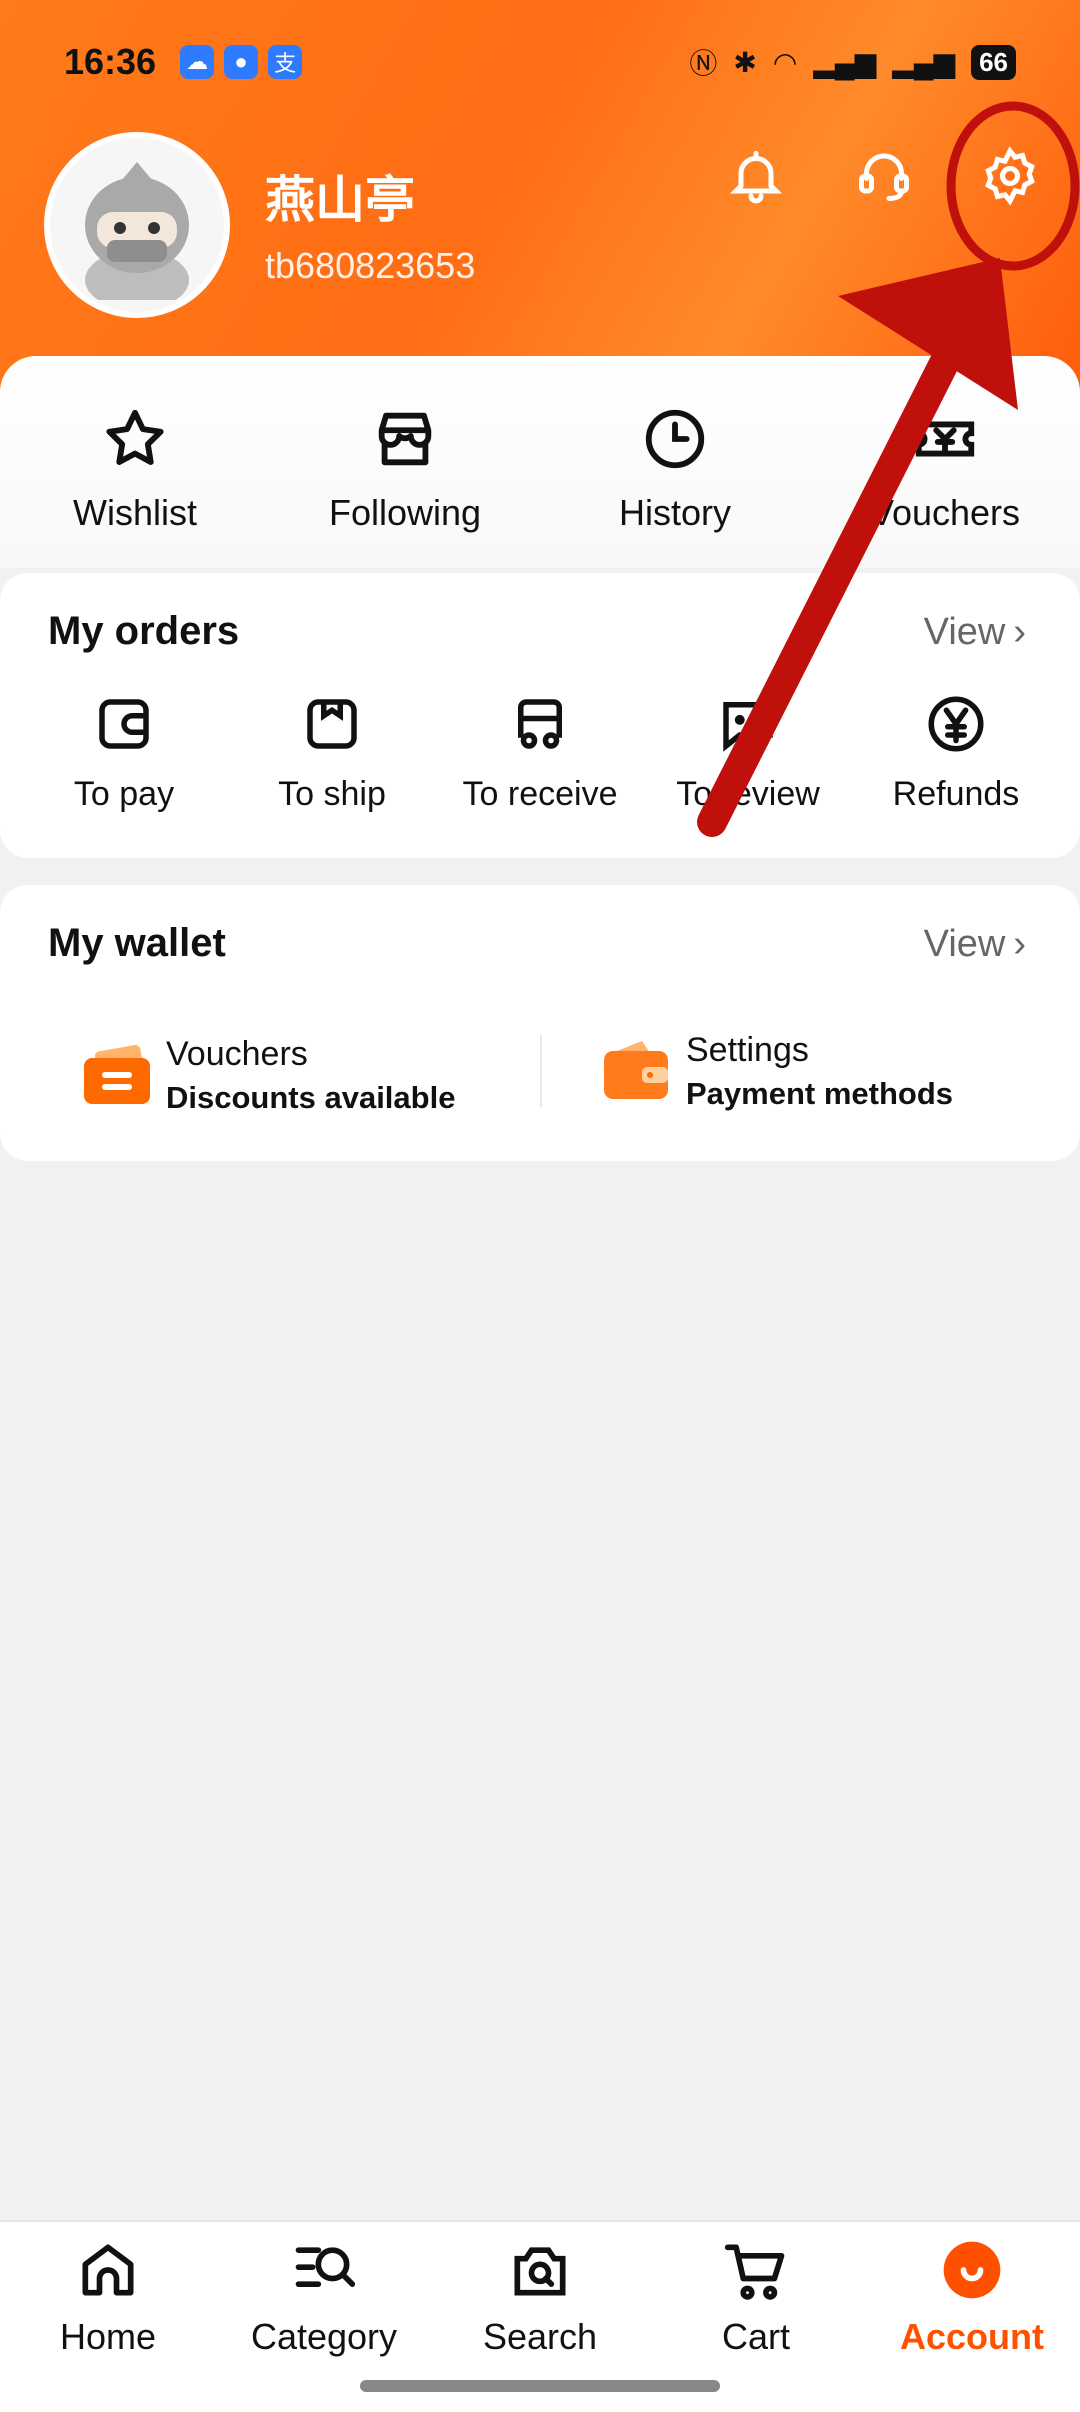 Image resolution: width=1080 pixels, height=2412 pixels. What do you see at coordinates (332, 794) in the screenshot?
I see `order-label: To ship` at bounding box center [332, 794].